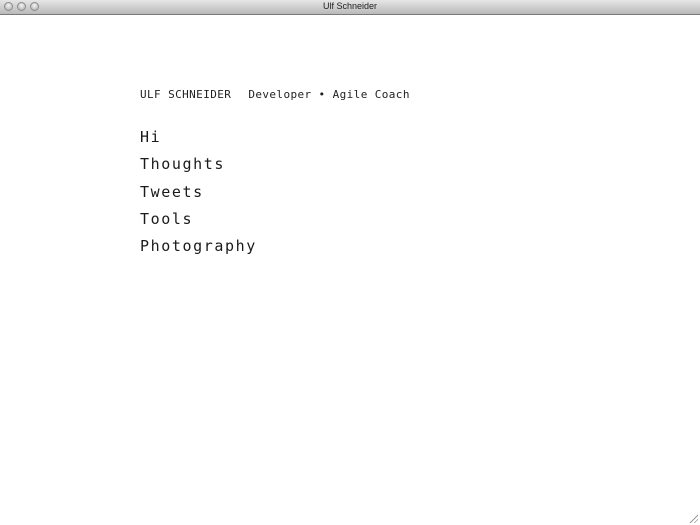 This screenshot has height=525, width=700. I want to click on nav-item-tweets: Tweets, so click(198, 196).